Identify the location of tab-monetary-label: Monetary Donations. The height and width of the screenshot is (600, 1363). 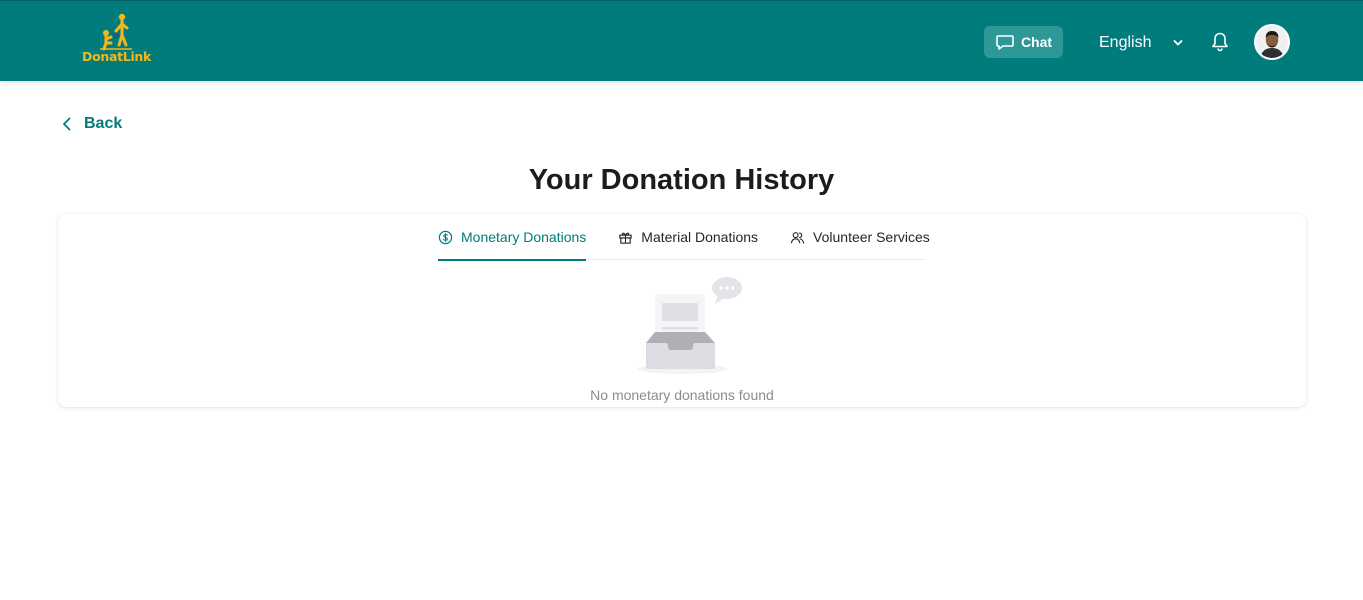
(524, 237).